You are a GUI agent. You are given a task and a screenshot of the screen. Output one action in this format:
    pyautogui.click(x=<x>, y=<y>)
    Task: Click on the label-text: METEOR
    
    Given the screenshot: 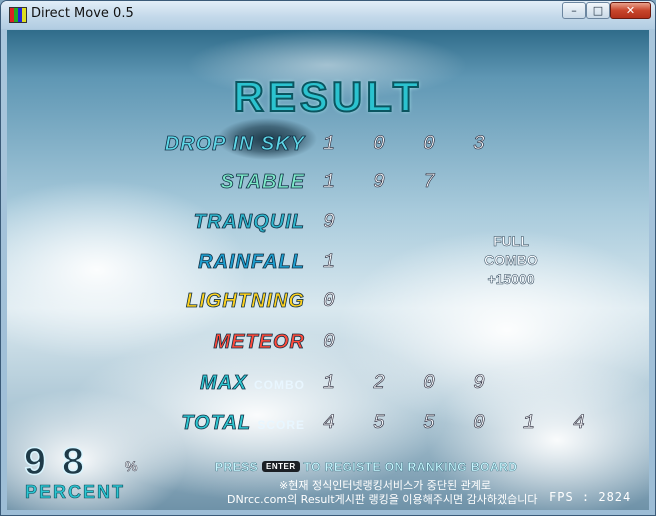 What is the action you would take?
    pyautogui.click(x=259, y=342)
    